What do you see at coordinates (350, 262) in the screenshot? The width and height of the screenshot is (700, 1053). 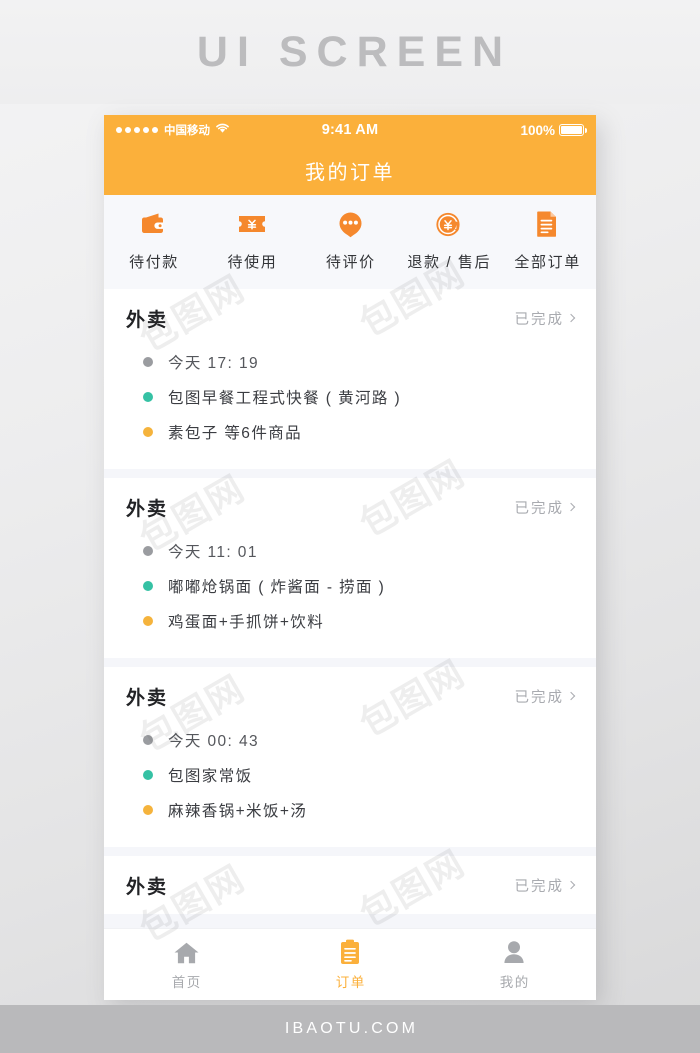 I see `category-label: 待评价` at bounding box center [350, 262].